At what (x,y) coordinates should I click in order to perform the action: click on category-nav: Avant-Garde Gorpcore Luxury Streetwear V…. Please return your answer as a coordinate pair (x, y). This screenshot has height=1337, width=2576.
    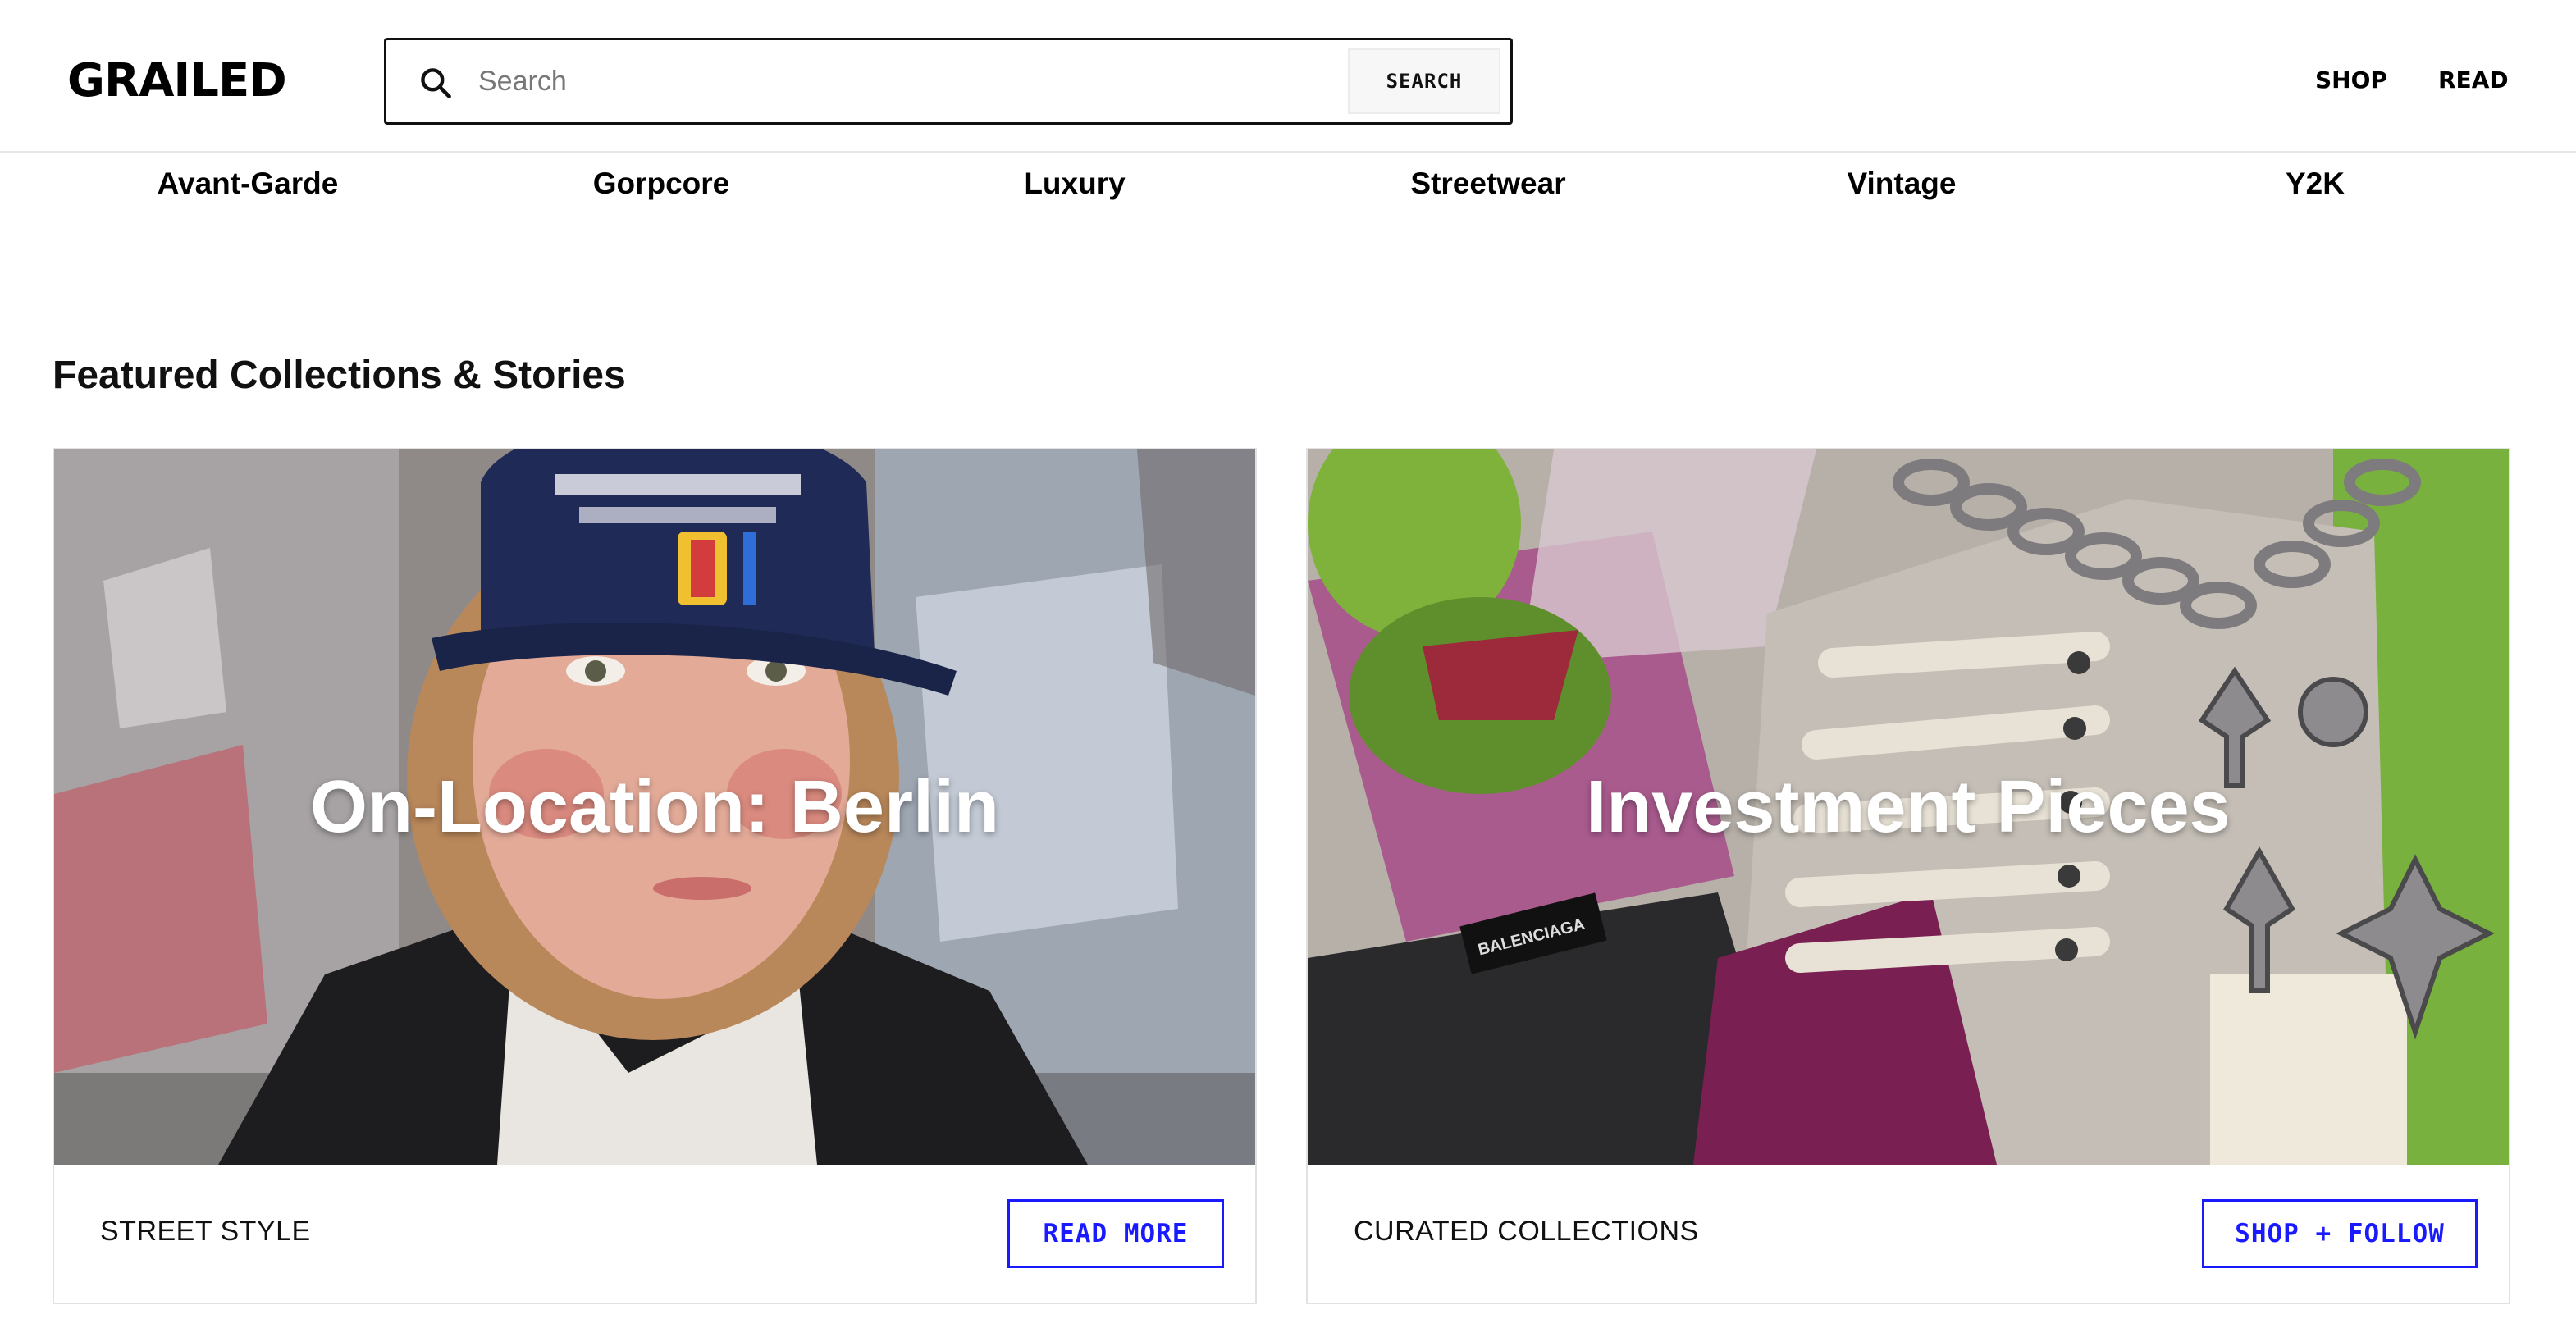
    Looking at the image, I should click on (1288, 184).